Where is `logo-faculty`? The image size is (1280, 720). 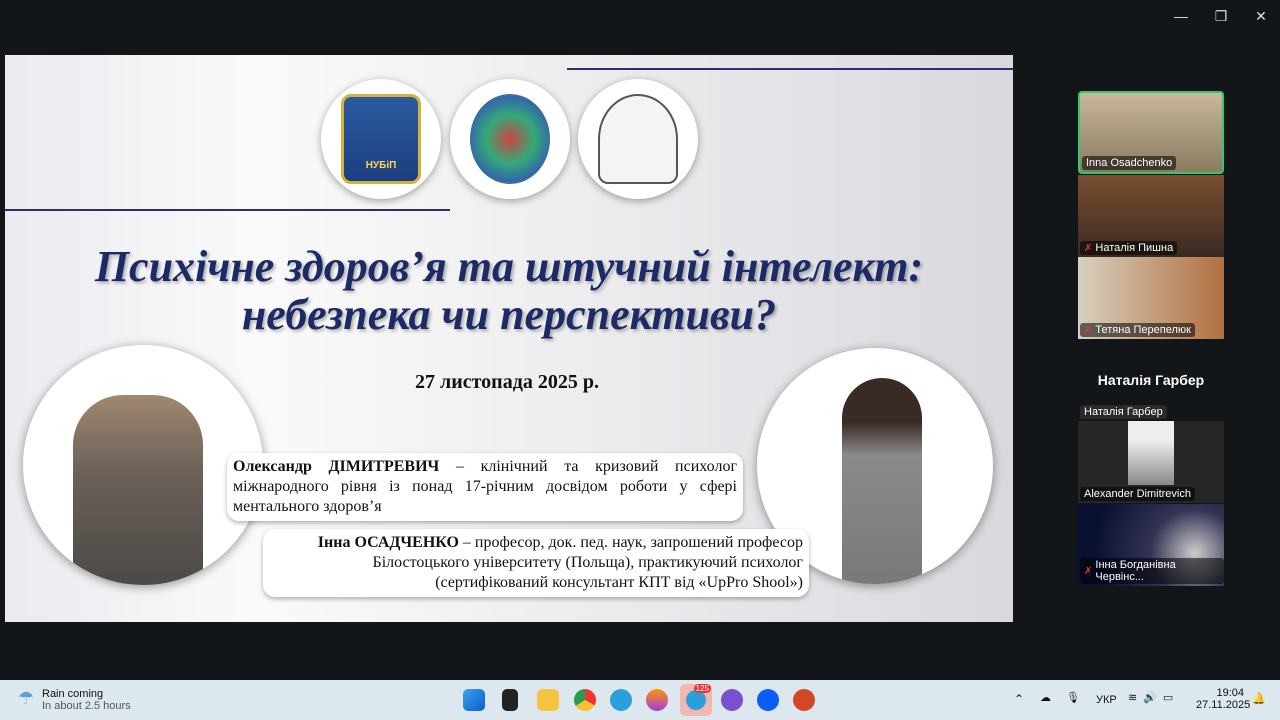 logo-faculty is located at coordinates (510, 139).